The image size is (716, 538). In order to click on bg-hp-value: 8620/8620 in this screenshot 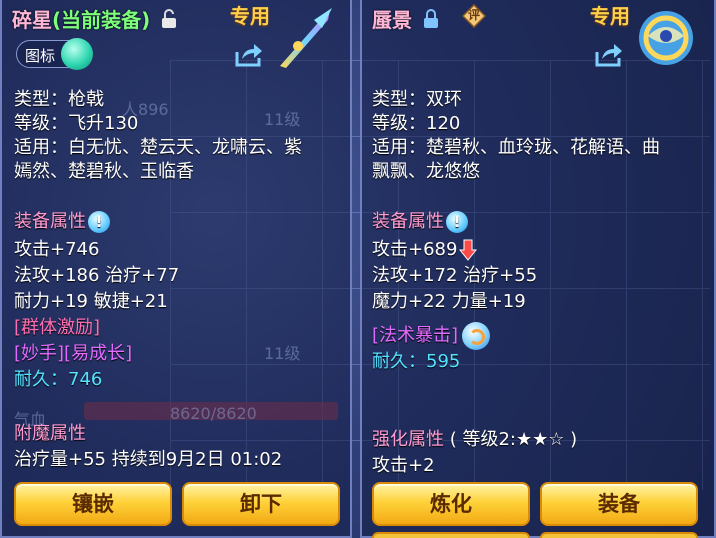, I will do `click(213, 413)`.